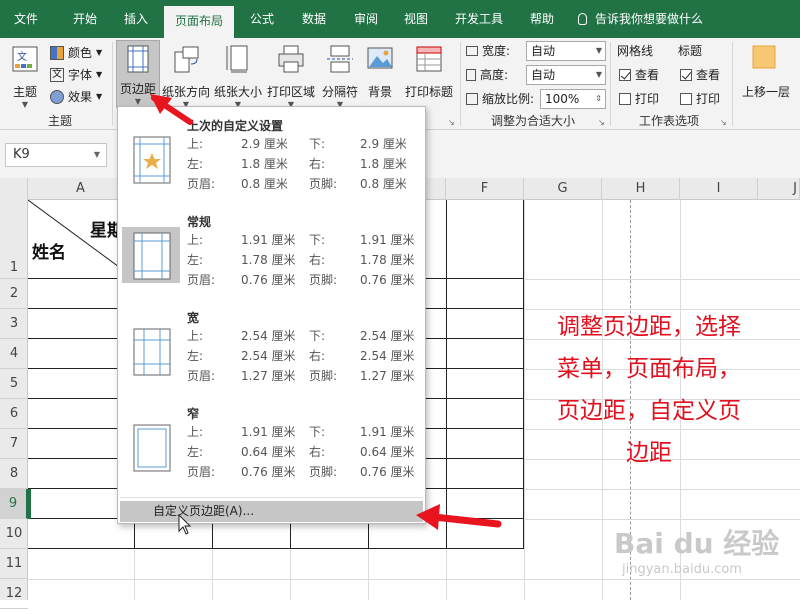 The image size is (800, 609). I want to click on orientation-icon, so click(186, 59).